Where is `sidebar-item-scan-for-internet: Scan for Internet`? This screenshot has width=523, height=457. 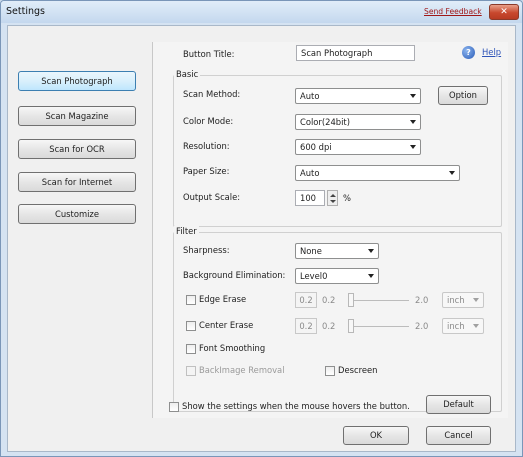
sidebar-item-scan-for-internet: Scan for Internet is located at coordinates (77, 182).